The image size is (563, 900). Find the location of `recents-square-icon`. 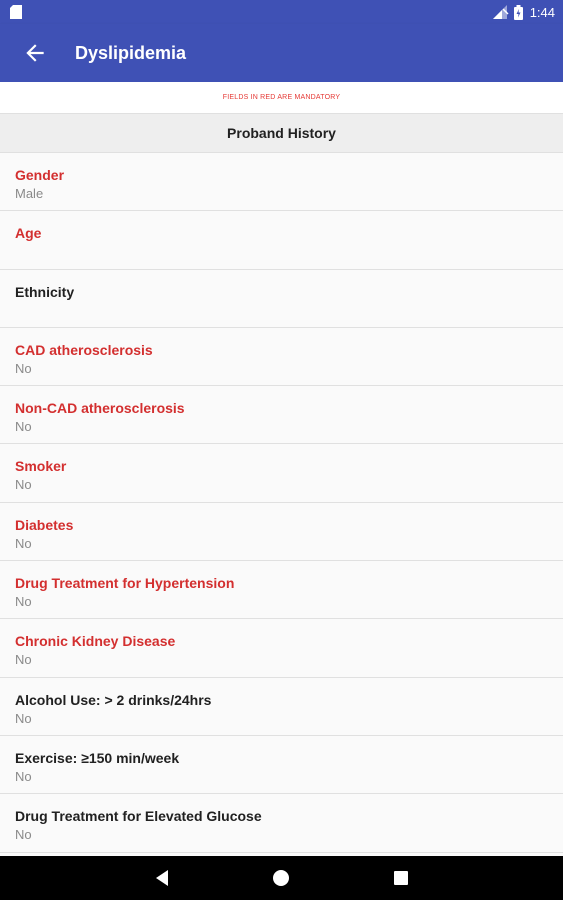

recents-square-icon is located at coordinates (401, 878).